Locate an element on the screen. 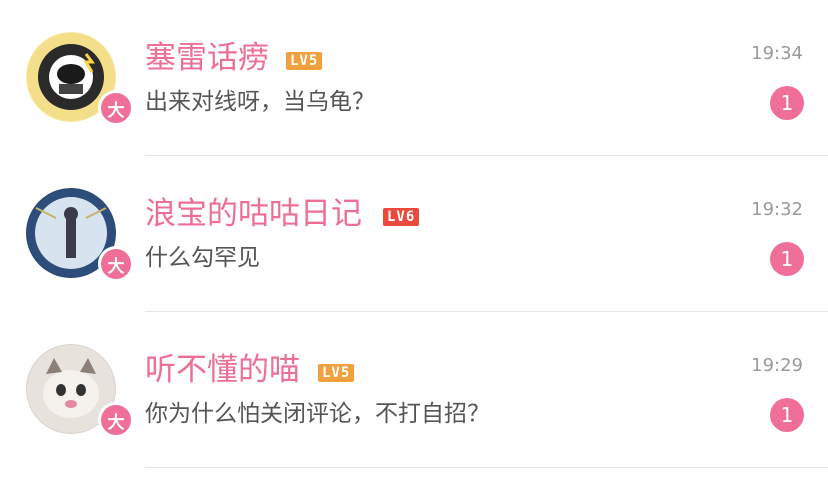 The width and height of the screenshot is (828, 478). divider is located at coordinates (486, 467).